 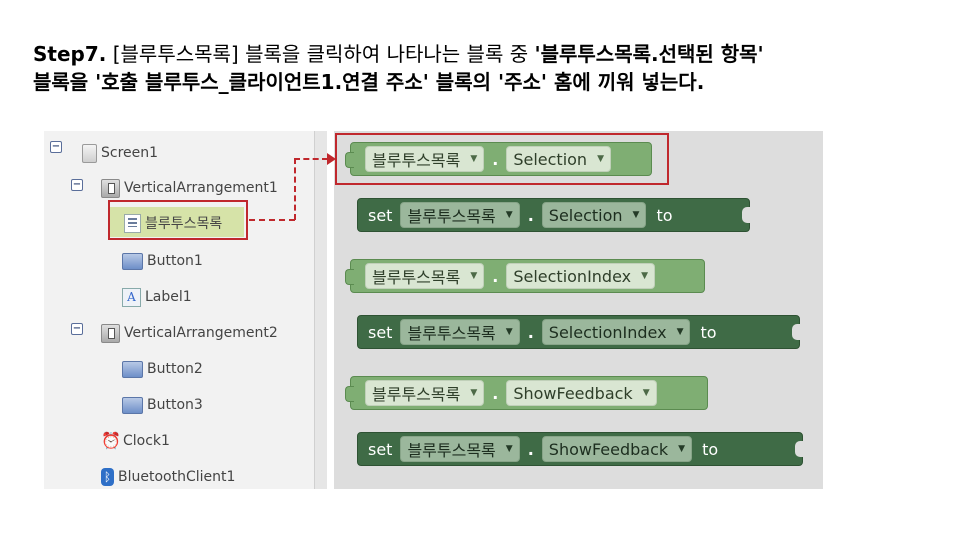 What do you see at coordinates (178, 220) in the screenshot?
I see `highlight-box-tree-item` at bounding box center [178, 220].